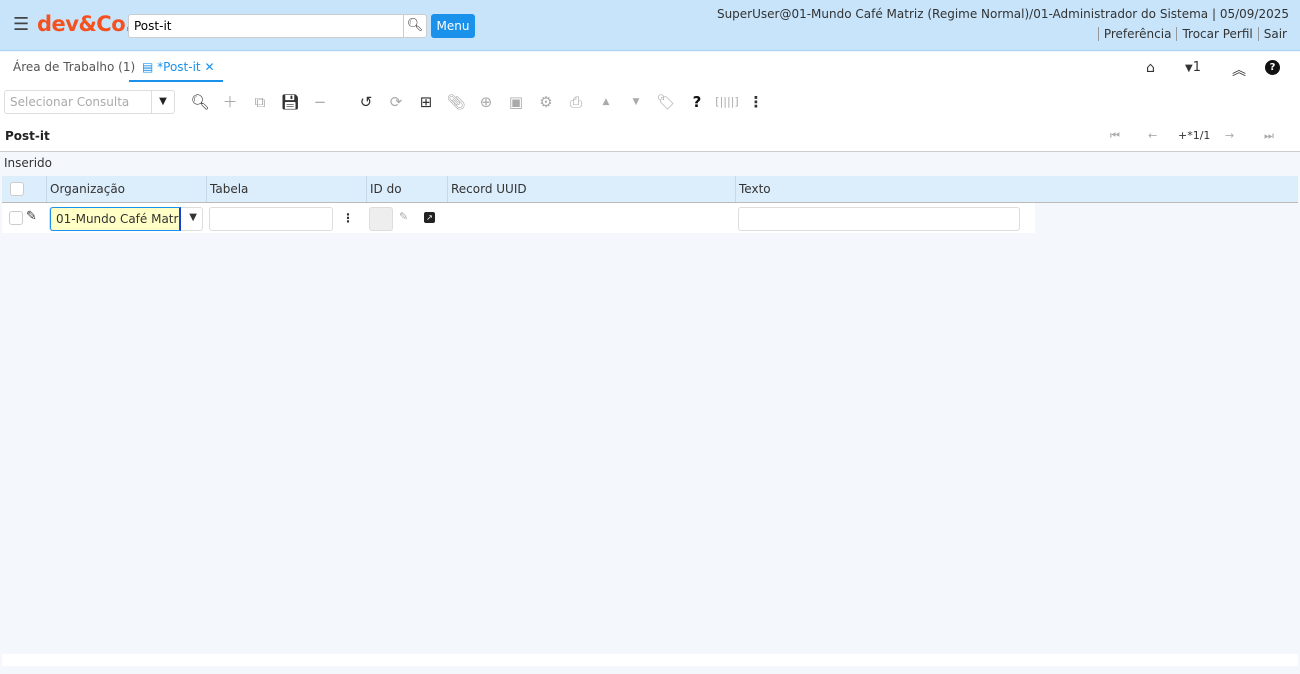  What do you see at coordinates (21, 24) in the screenshot?
I see `hamburger-menu-icon: ☰` at bounding box center [21, 24].